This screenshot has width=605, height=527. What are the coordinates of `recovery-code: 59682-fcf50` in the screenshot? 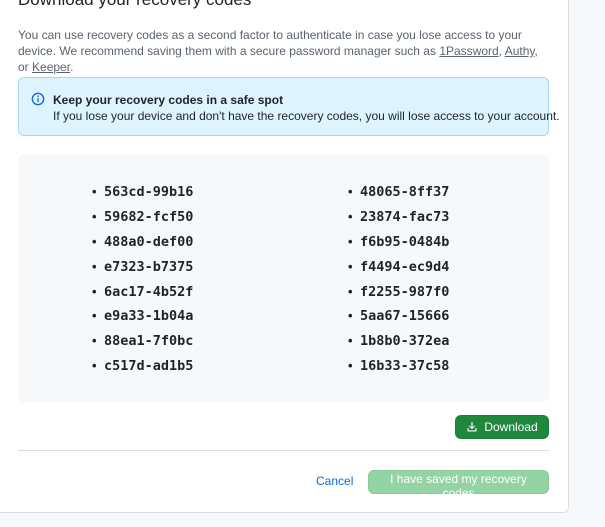 It's located at (142, 217).